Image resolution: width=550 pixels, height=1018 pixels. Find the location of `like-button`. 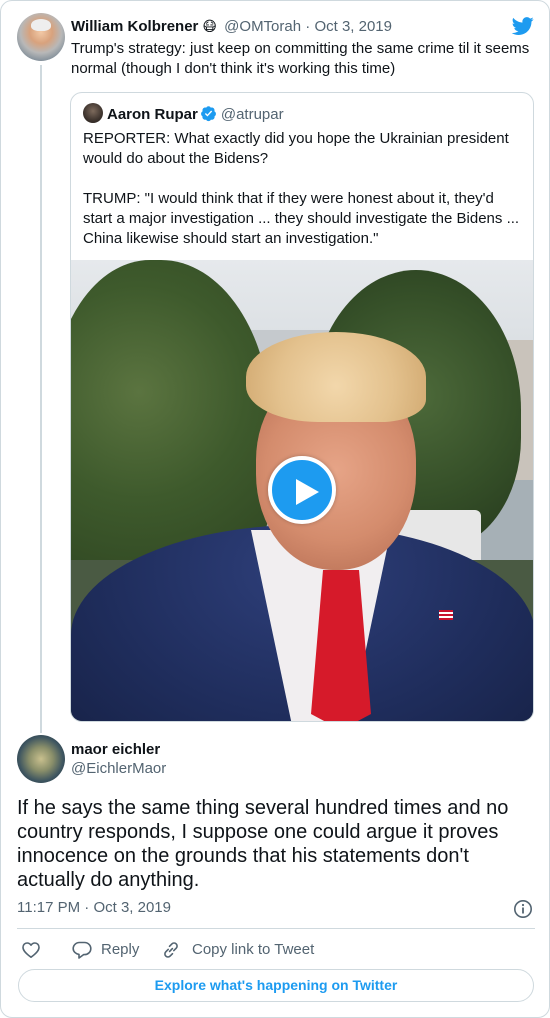

like-button is located at coordinates (32, 950).